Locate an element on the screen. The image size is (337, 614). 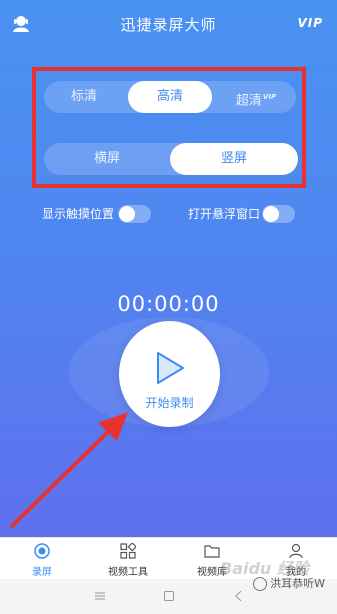
toggle-show-touches-label: 显示触摸位置 is located at coordinates (78, 214).